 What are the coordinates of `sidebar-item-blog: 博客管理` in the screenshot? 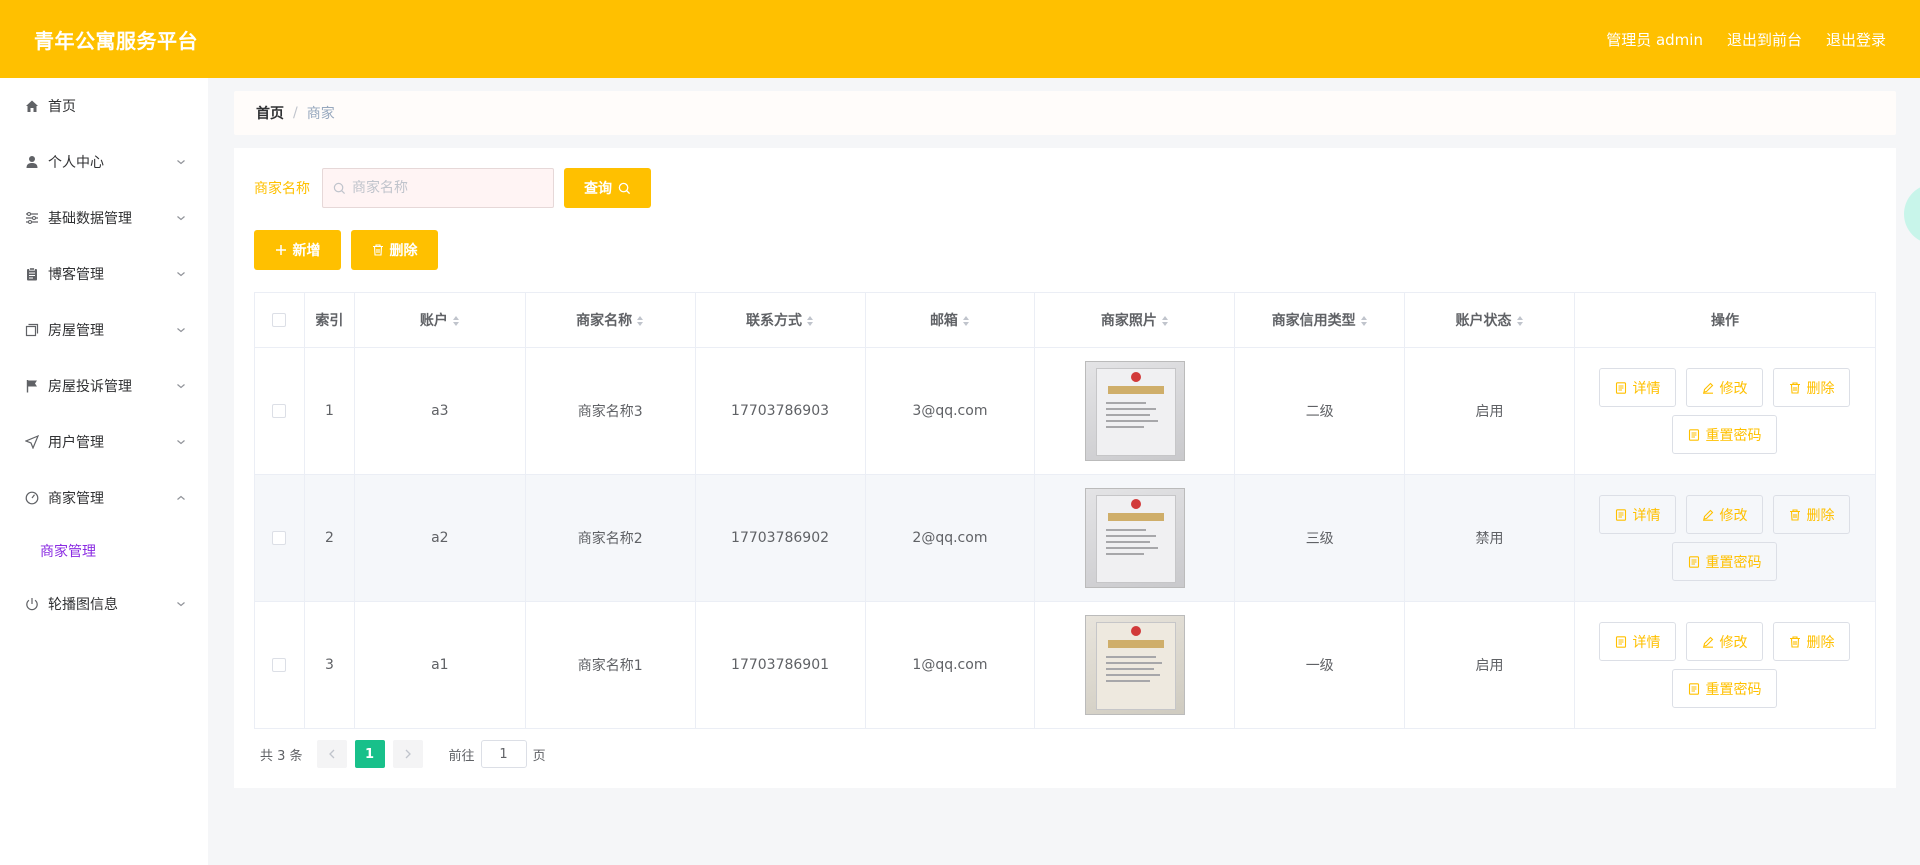 It's located at (104, 274).